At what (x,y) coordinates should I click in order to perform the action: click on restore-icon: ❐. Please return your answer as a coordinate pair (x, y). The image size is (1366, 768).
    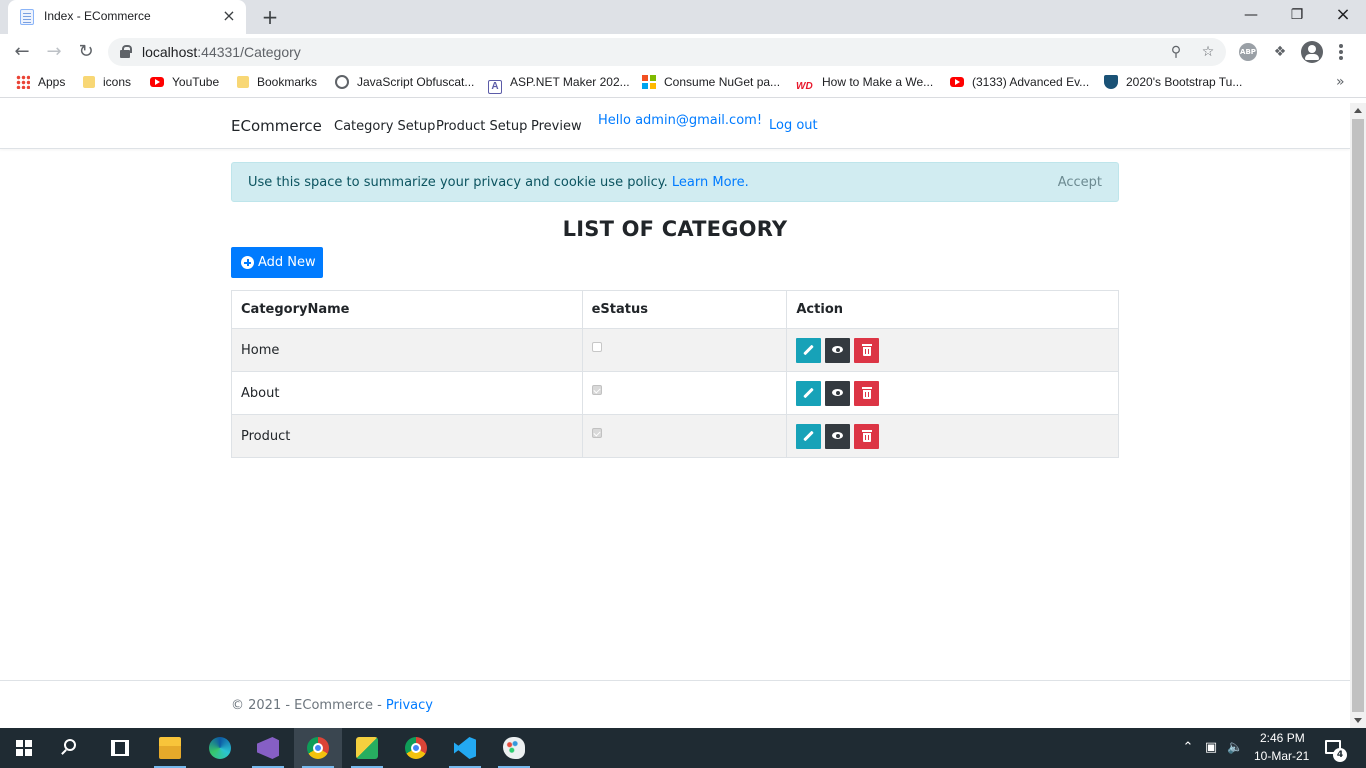
    Looking at the image, I should click on (1297, 15).